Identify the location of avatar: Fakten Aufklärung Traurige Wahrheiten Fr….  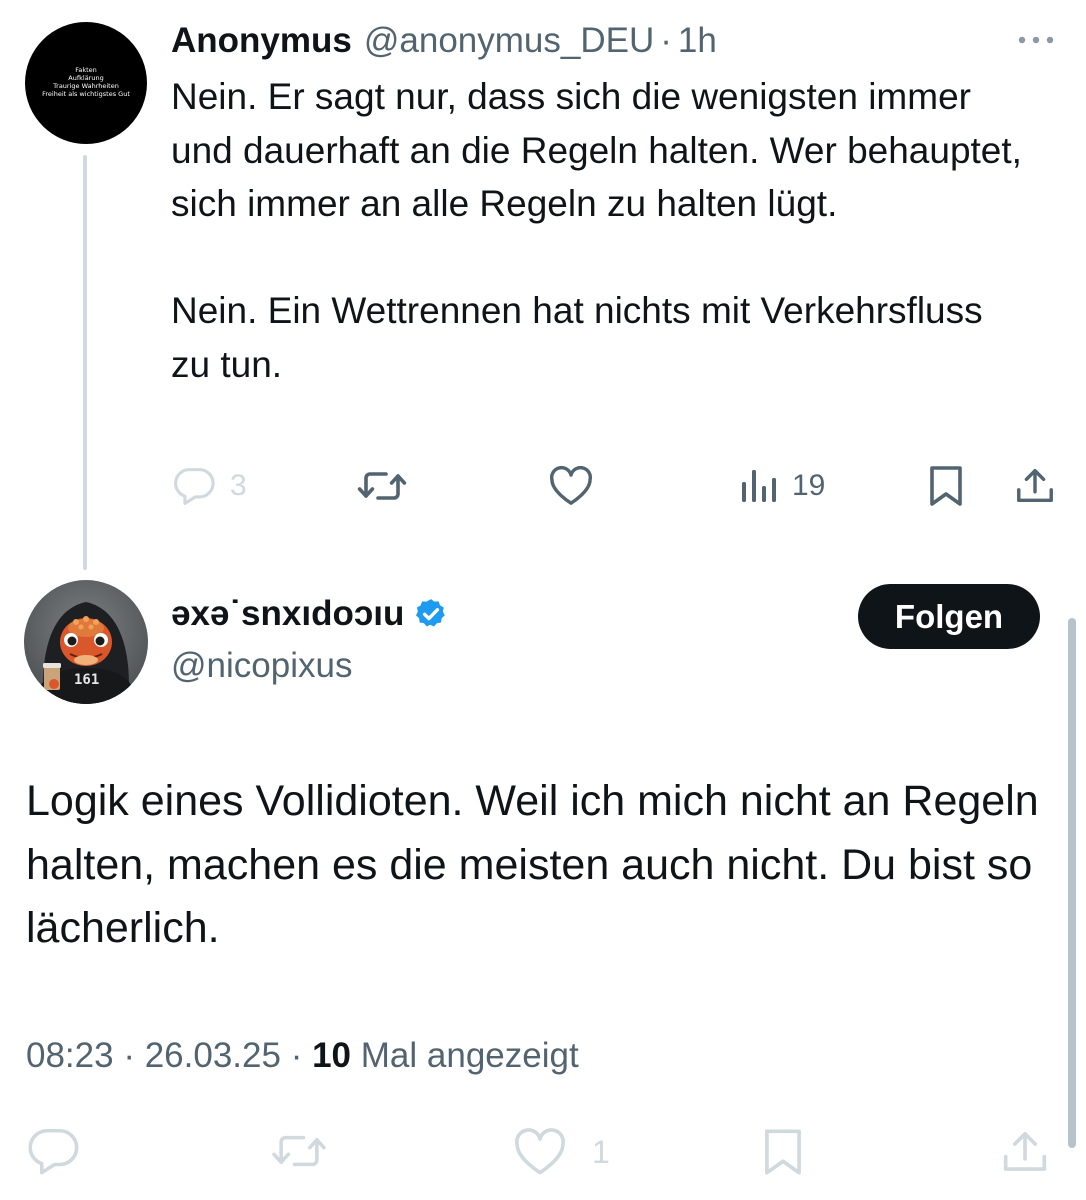
(86, 83).